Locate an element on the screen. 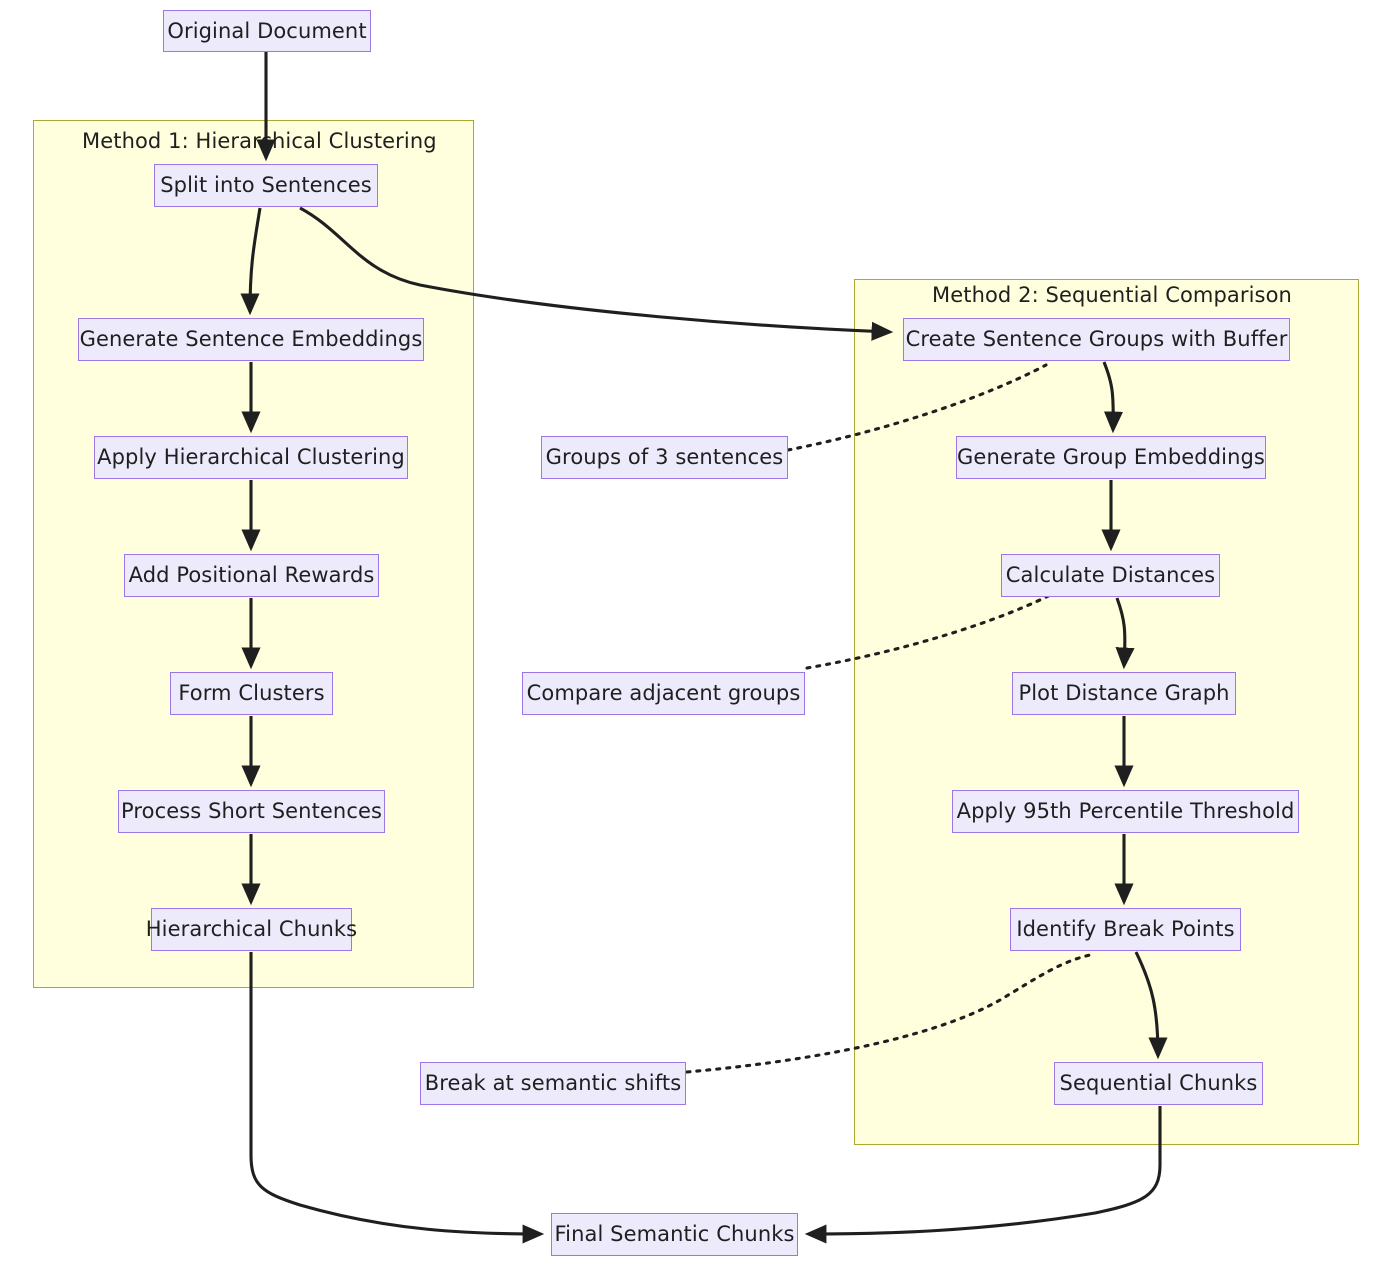 Image resolution: width=1400 pixels, height=1280 pixels. node-apply-hierarchical-clustering: Apply Hierarchical Clustering is located at coordinates (251, 457).